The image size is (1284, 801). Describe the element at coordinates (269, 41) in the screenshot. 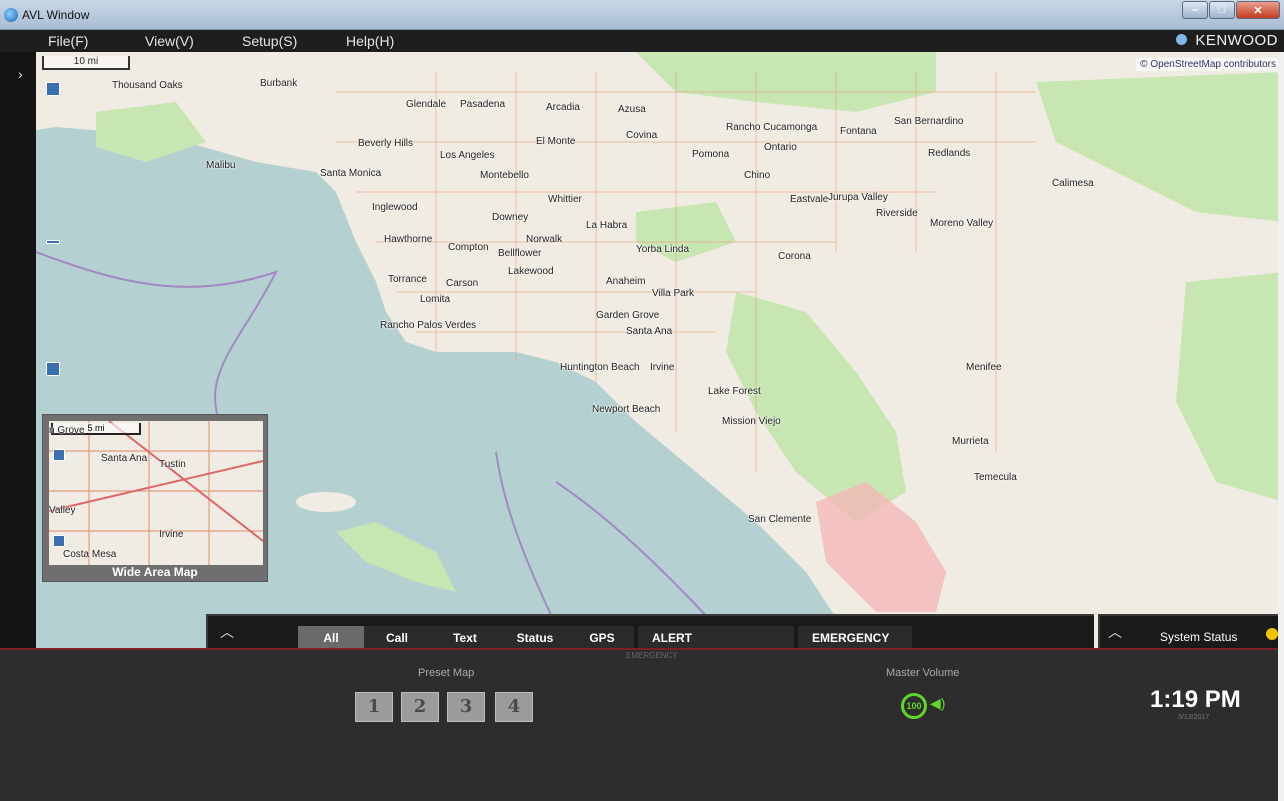

I see `menu-setup: Setup(S)` at that location.